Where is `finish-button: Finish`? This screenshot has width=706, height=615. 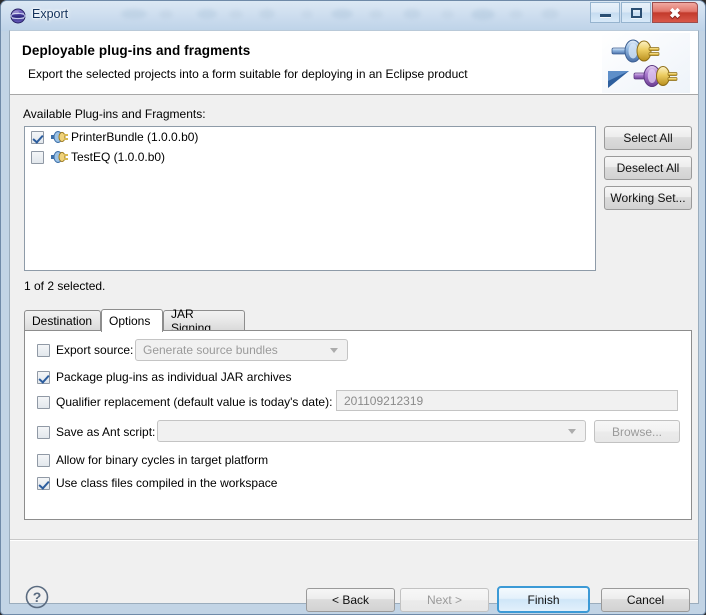 finish-button: Finish is located at coordinates (543, 599).